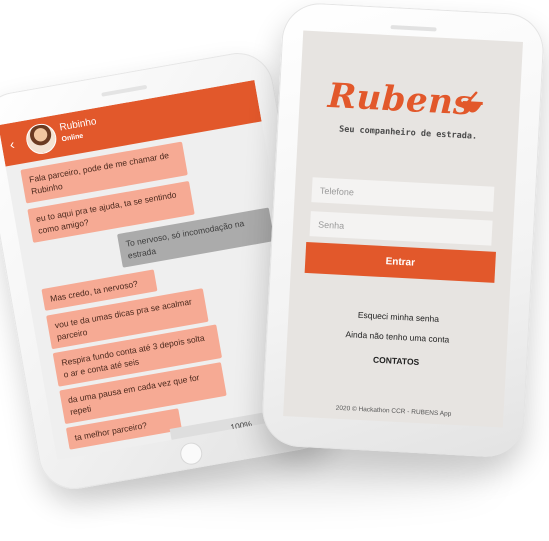 The width and height of the screenshot is (549, 541). Describe the element at coordinates (400, 262) in the screenshot. I see `enter-button: Entrar` at that location.